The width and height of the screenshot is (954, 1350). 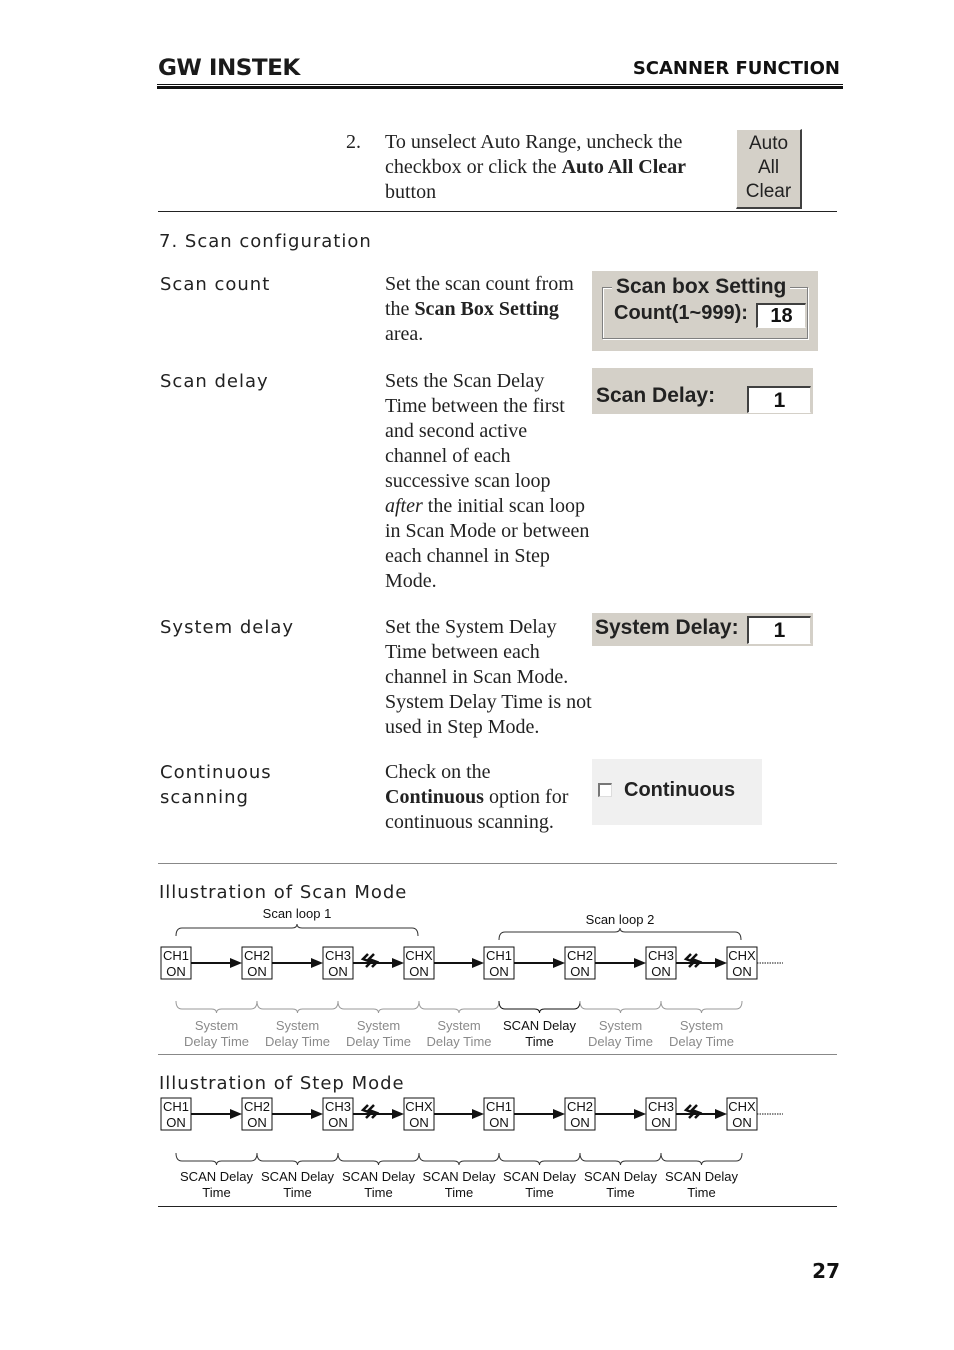 I want to click on page-number: 27, so click(x=826, y=1271).